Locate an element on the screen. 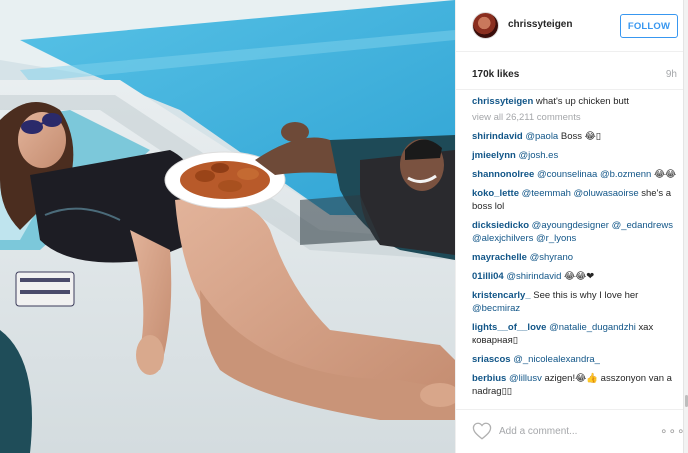 The width and height of the screenshot is (688, 453). comment-item: jmieelynn @josh.es is located at coordinates (575, 155).